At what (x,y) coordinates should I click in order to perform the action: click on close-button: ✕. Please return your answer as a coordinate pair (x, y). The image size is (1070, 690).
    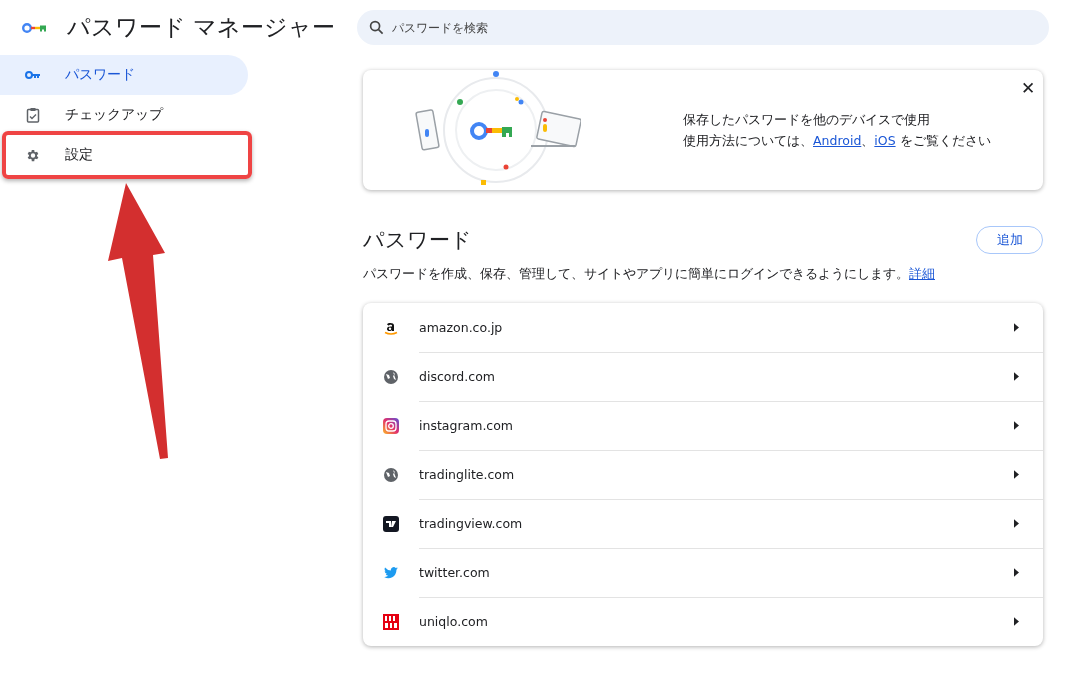
    Looking at the image, I should click on (1028, 88).